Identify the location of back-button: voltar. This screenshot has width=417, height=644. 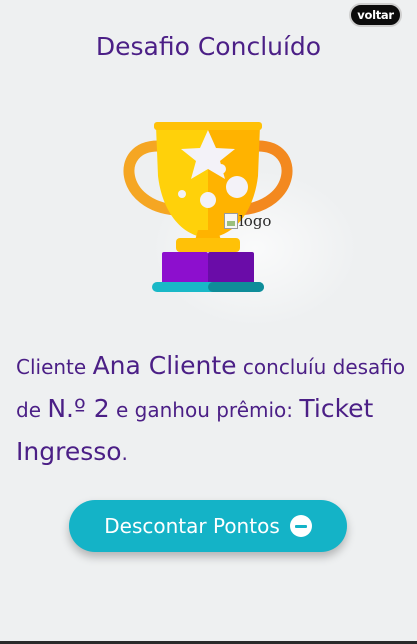
(375, 15).